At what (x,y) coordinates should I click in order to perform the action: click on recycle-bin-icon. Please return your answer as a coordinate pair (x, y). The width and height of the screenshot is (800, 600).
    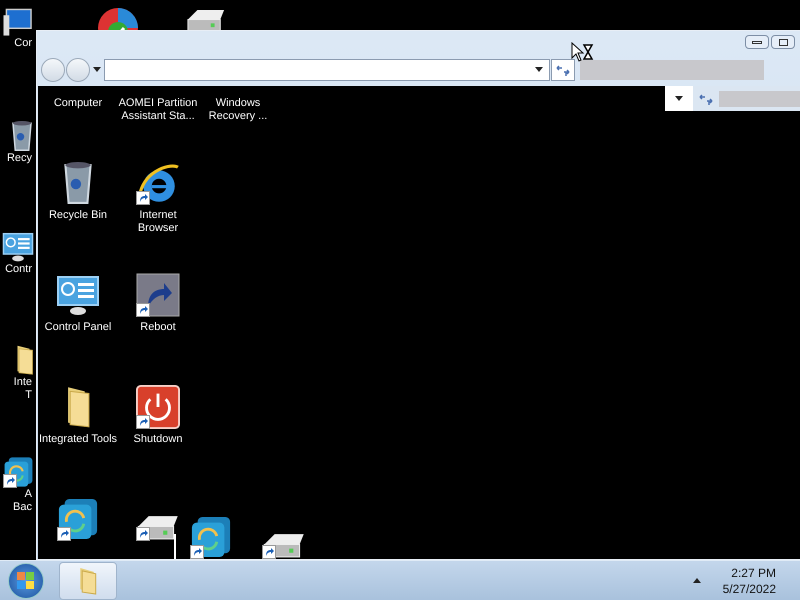
    Looking at the image, I should click on (22, 136).